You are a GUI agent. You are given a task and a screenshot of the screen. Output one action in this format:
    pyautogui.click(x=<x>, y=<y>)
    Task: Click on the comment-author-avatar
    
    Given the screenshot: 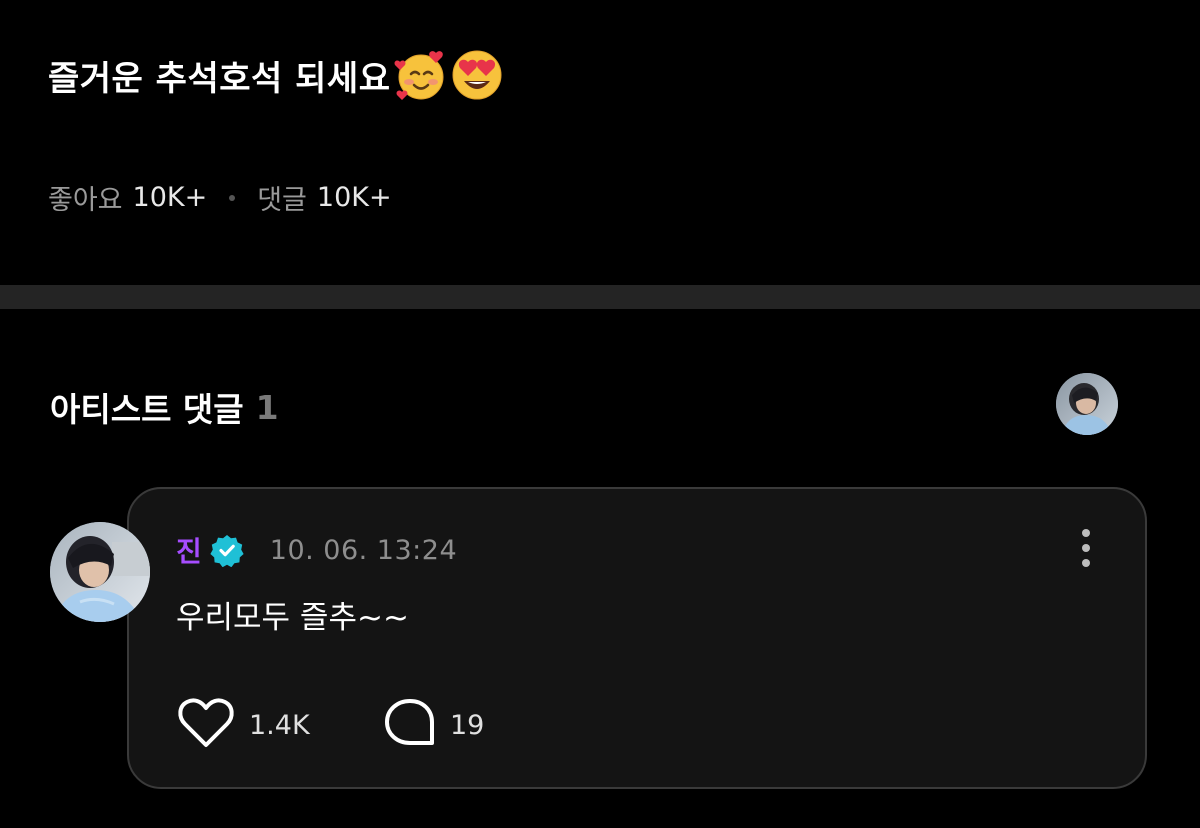 What is the action you would take?
    pyautogui.click(x=100, y=572)
    